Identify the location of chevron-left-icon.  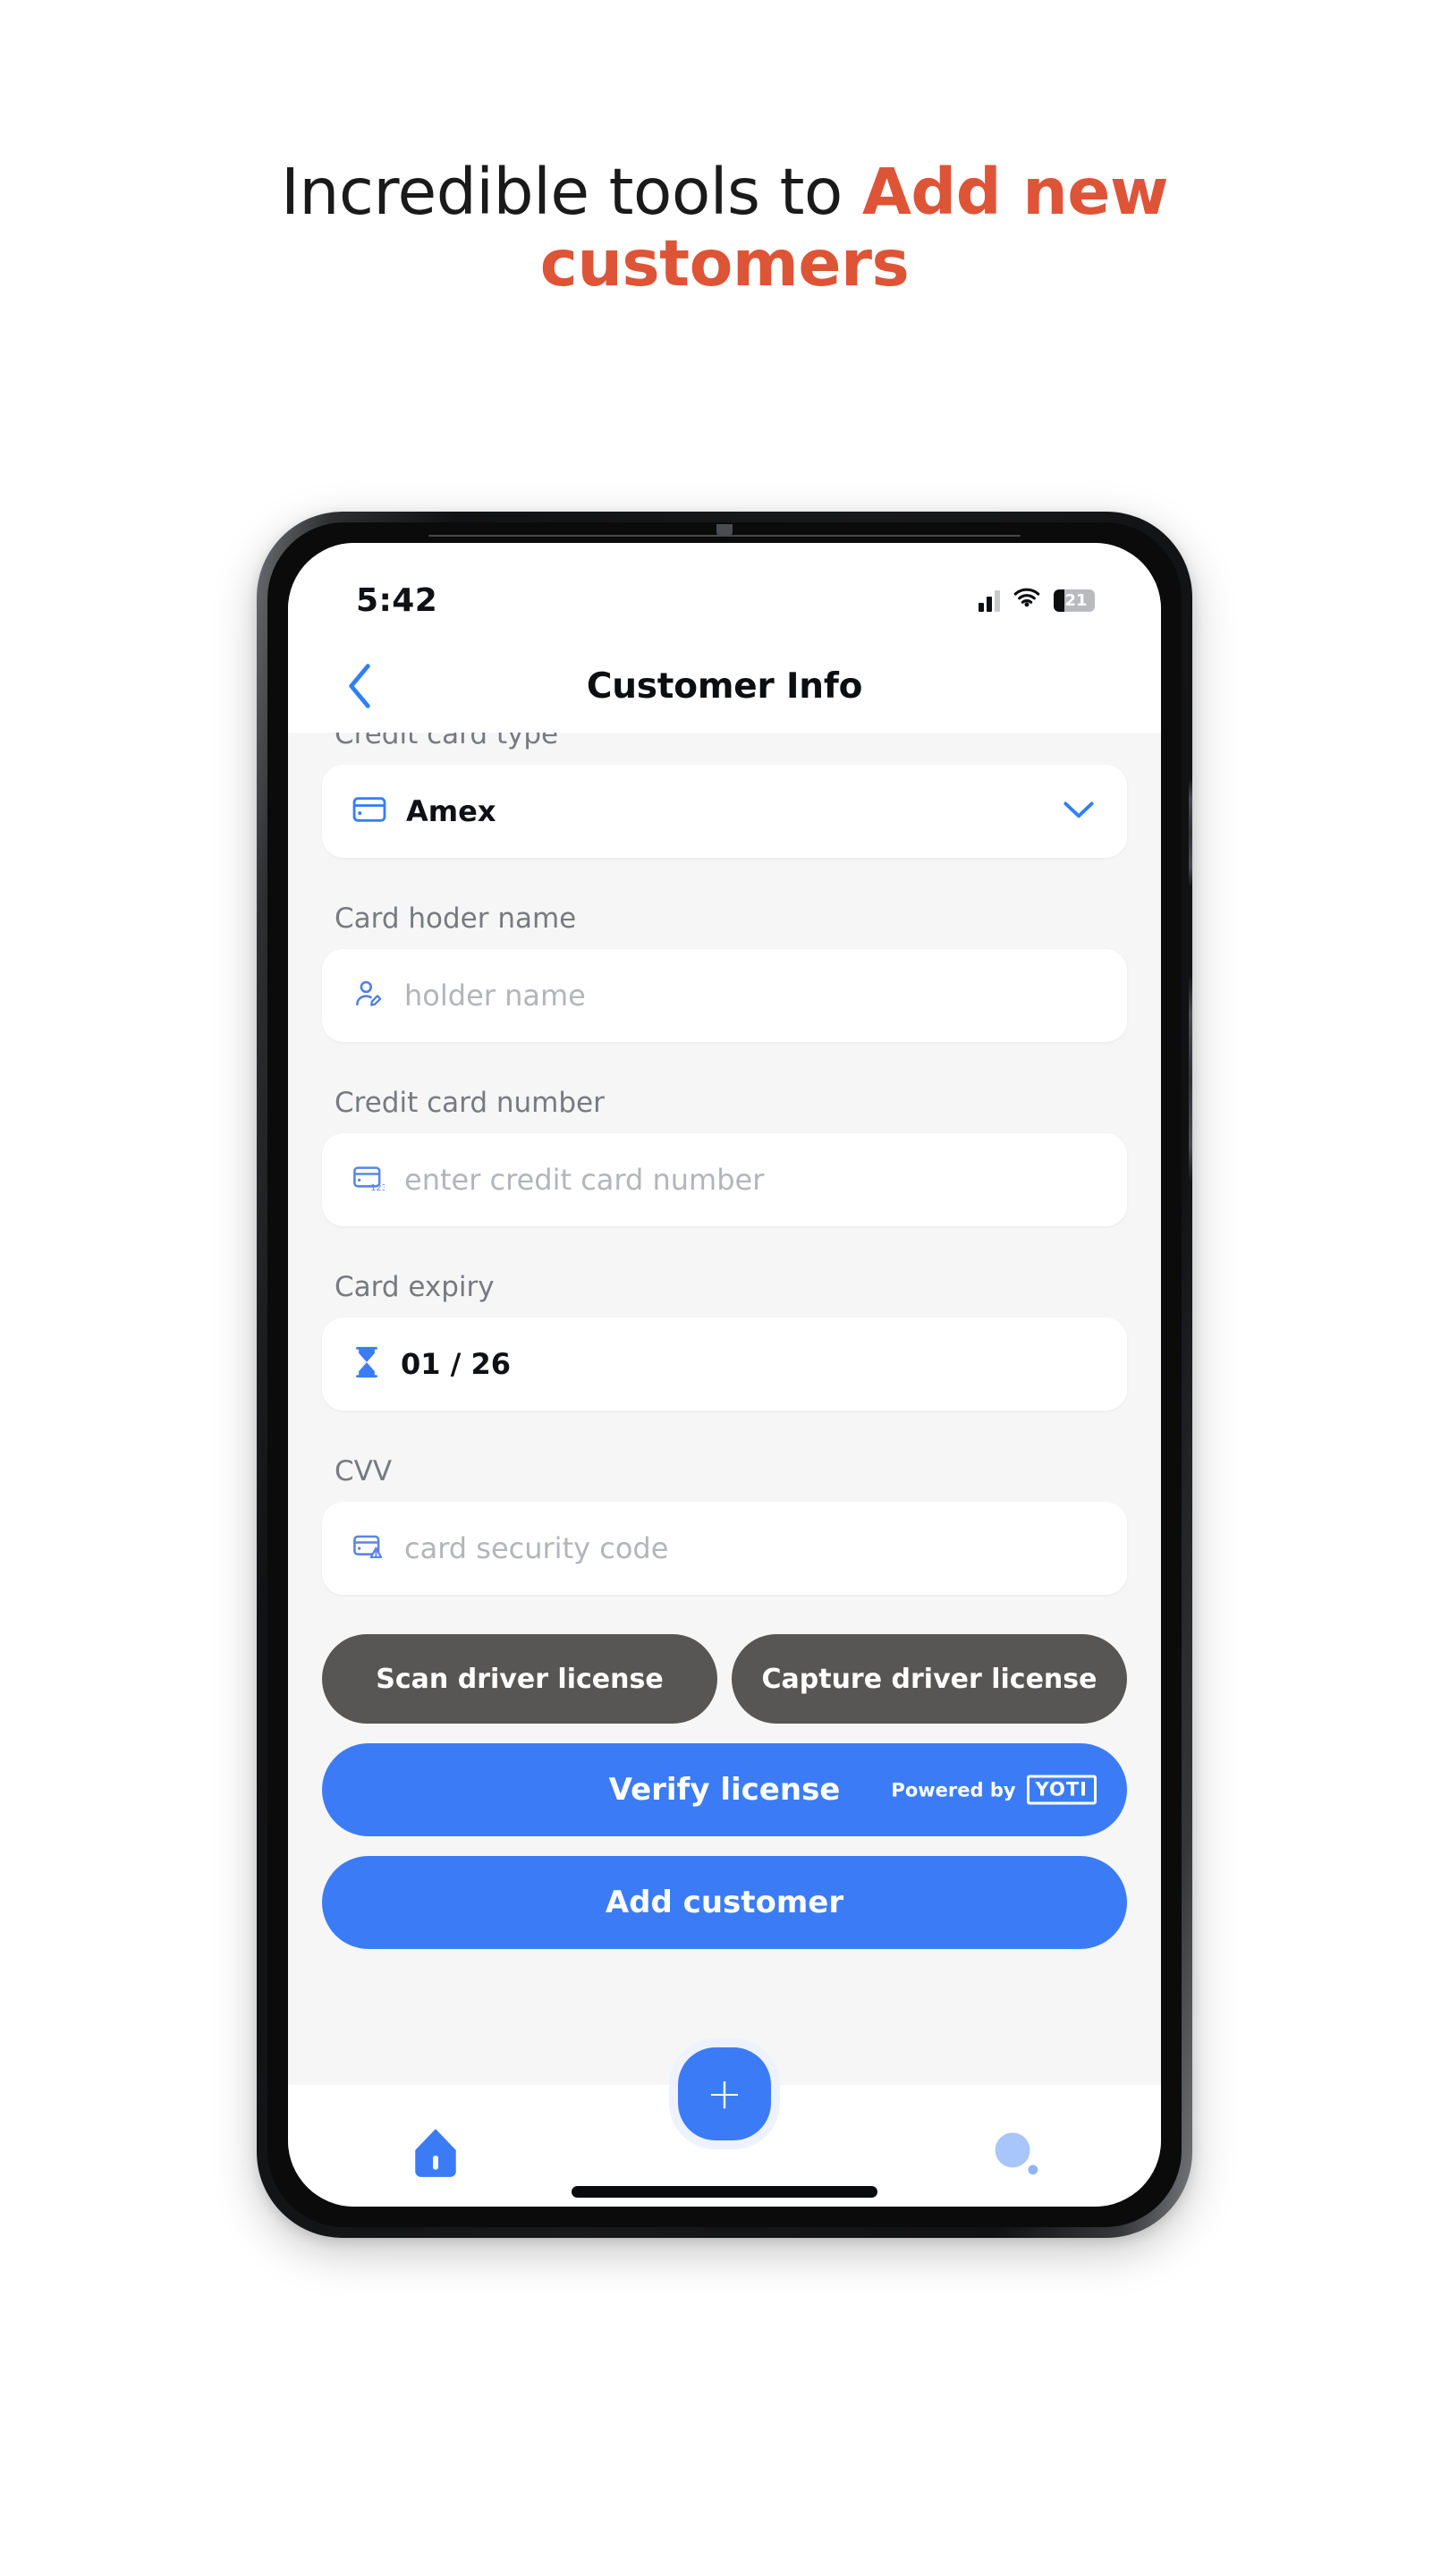
(359, 686).